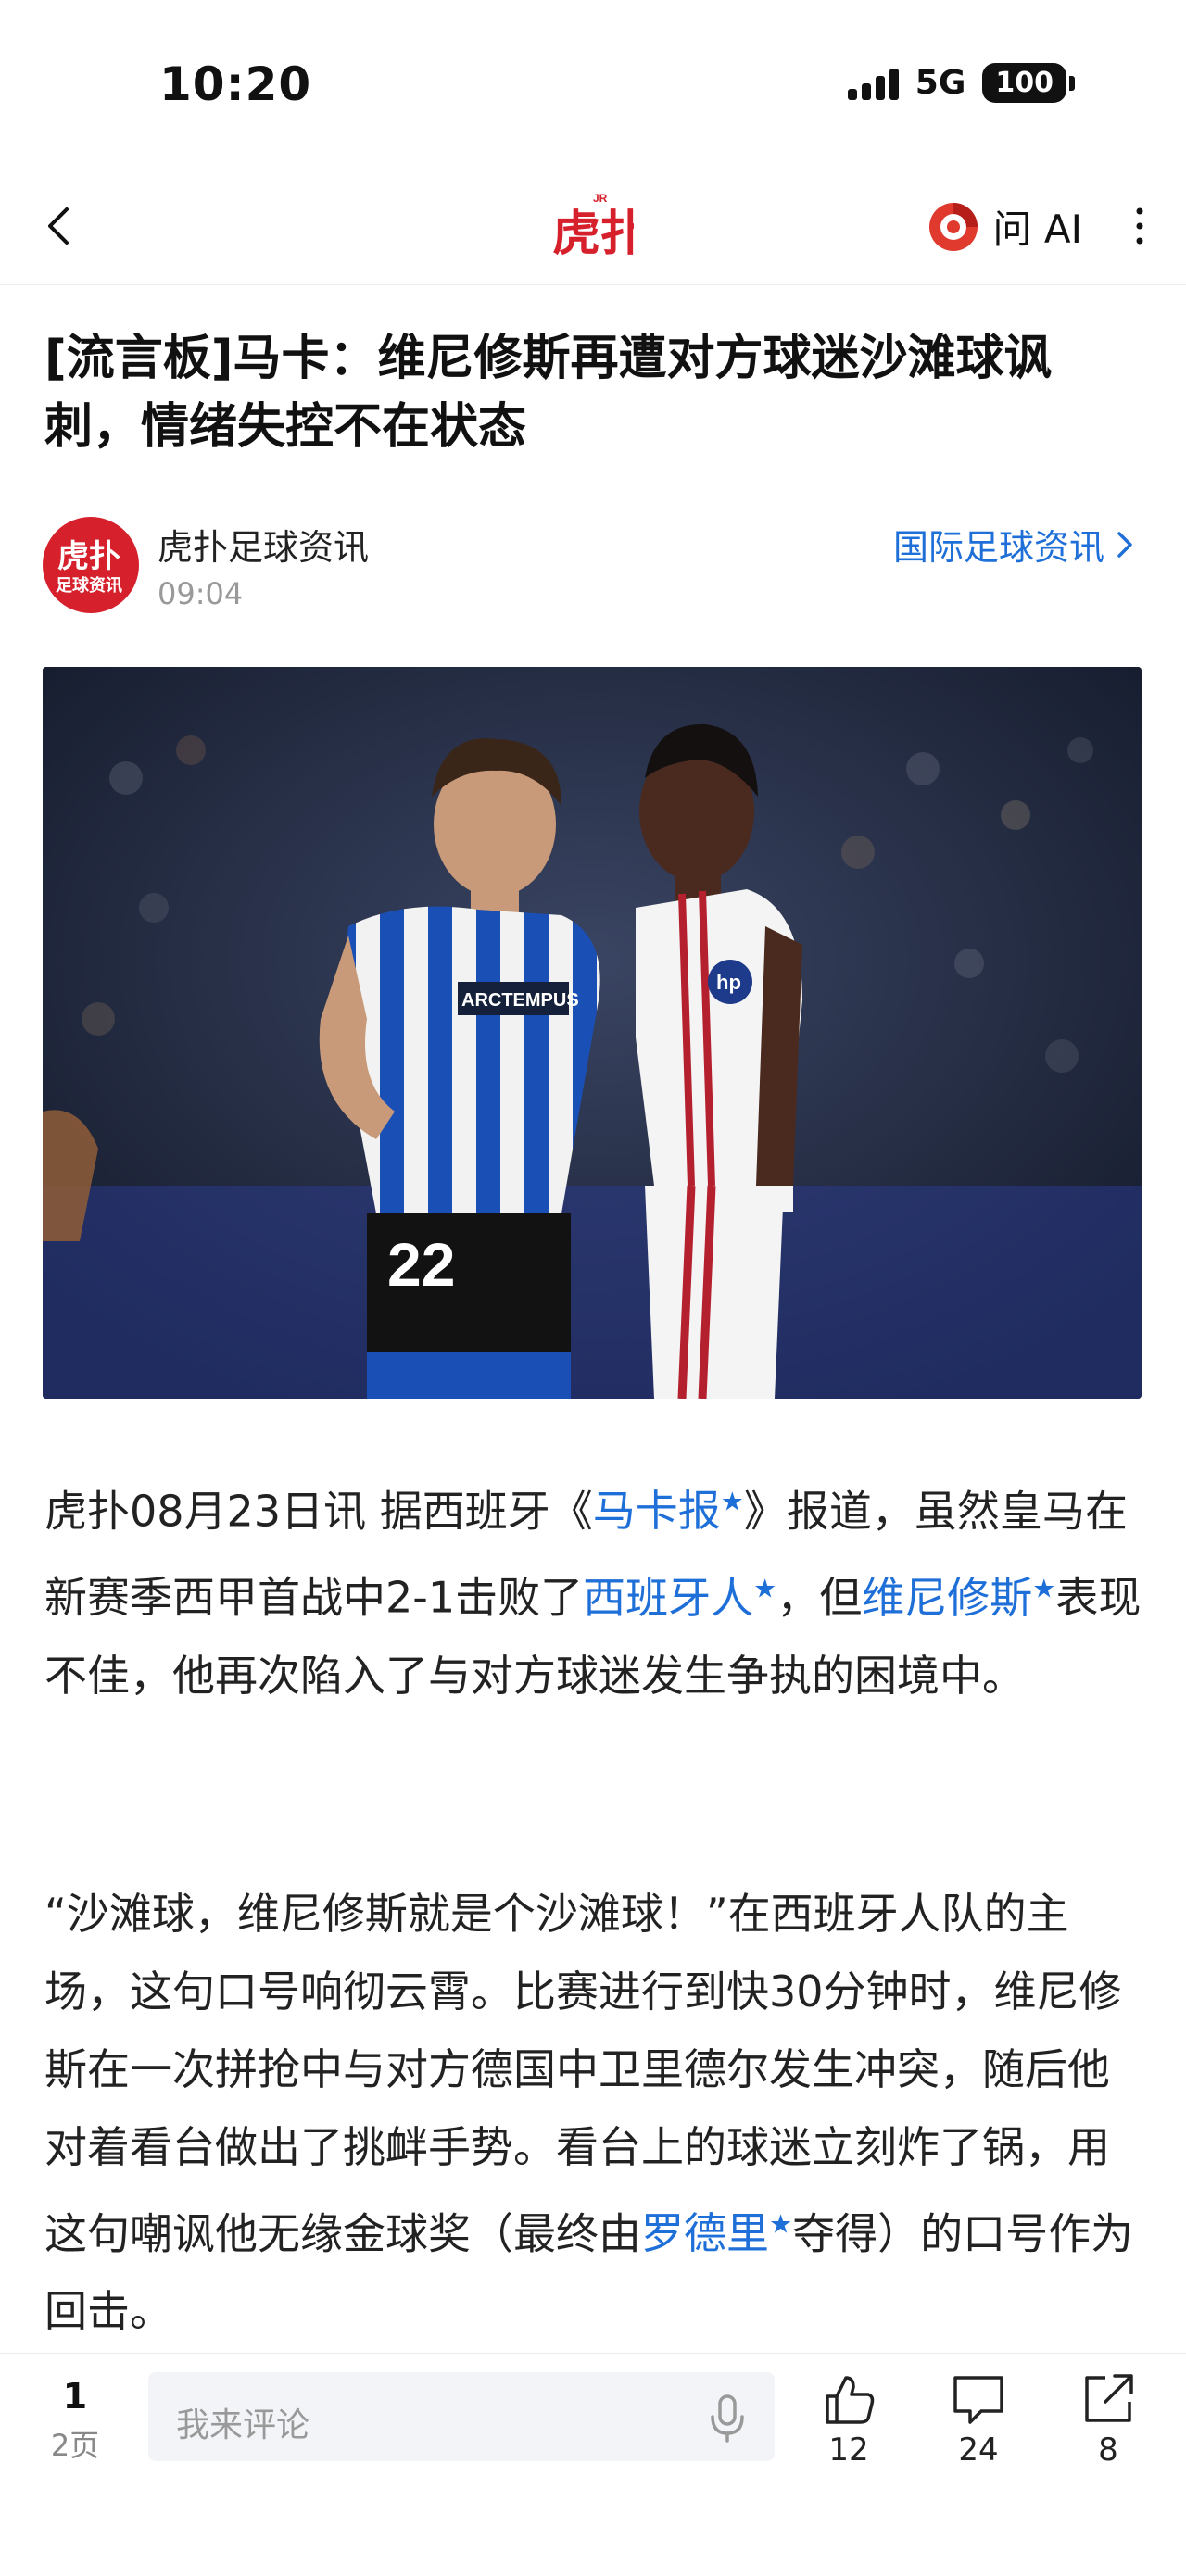  I want to click on ask-ai-label: 问 AI, so click(1037, 229).